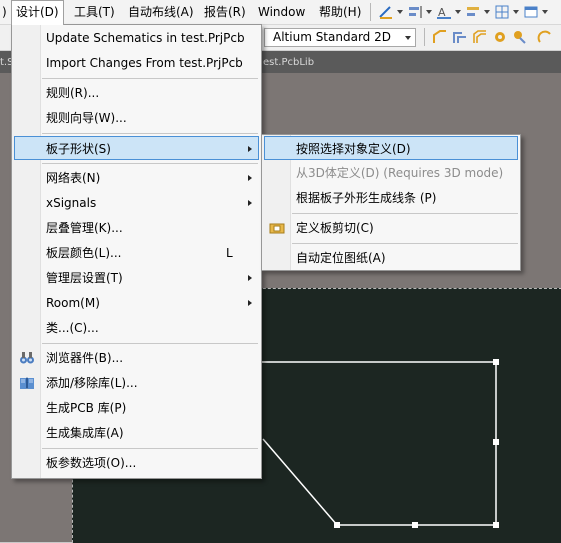 This screenshot has width=561, height=543. I want to click on menu-item-import-changes: Import Changes From test.PrjPcb, so click(136, 63).